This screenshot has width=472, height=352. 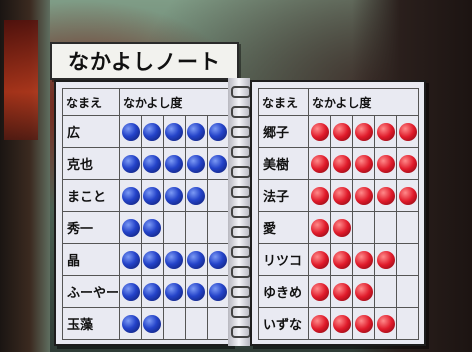 I want to click on table-row: まこと, so click(x=146, y=195).